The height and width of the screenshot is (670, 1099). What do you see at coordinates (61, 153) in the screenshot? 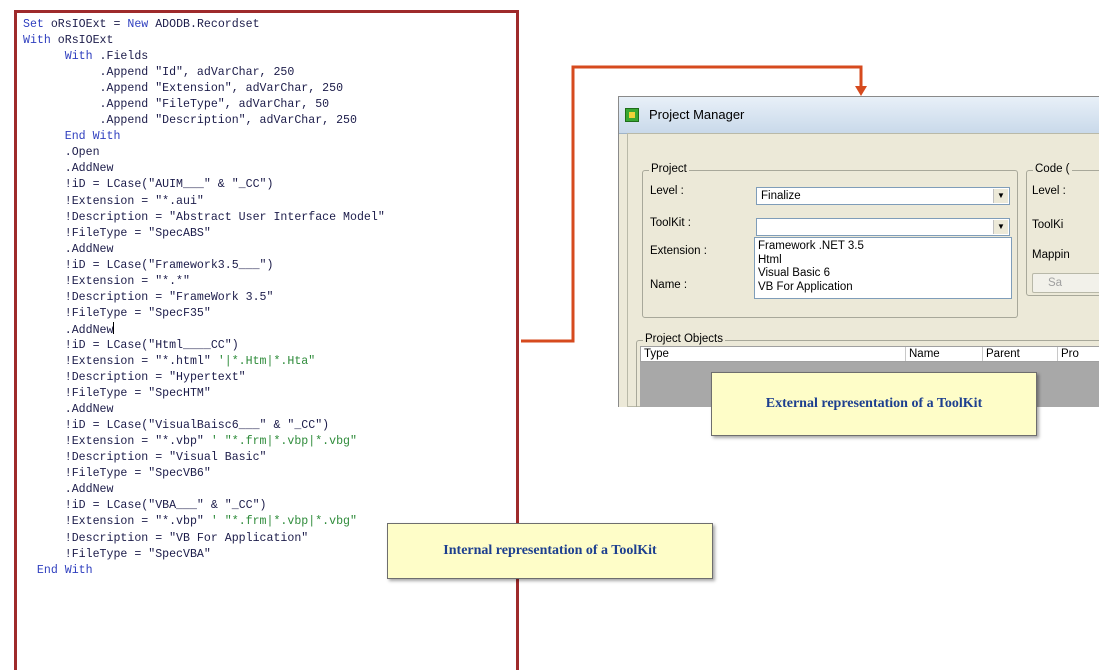
I see `code-text: .Open` at bounding box center [61, 153].